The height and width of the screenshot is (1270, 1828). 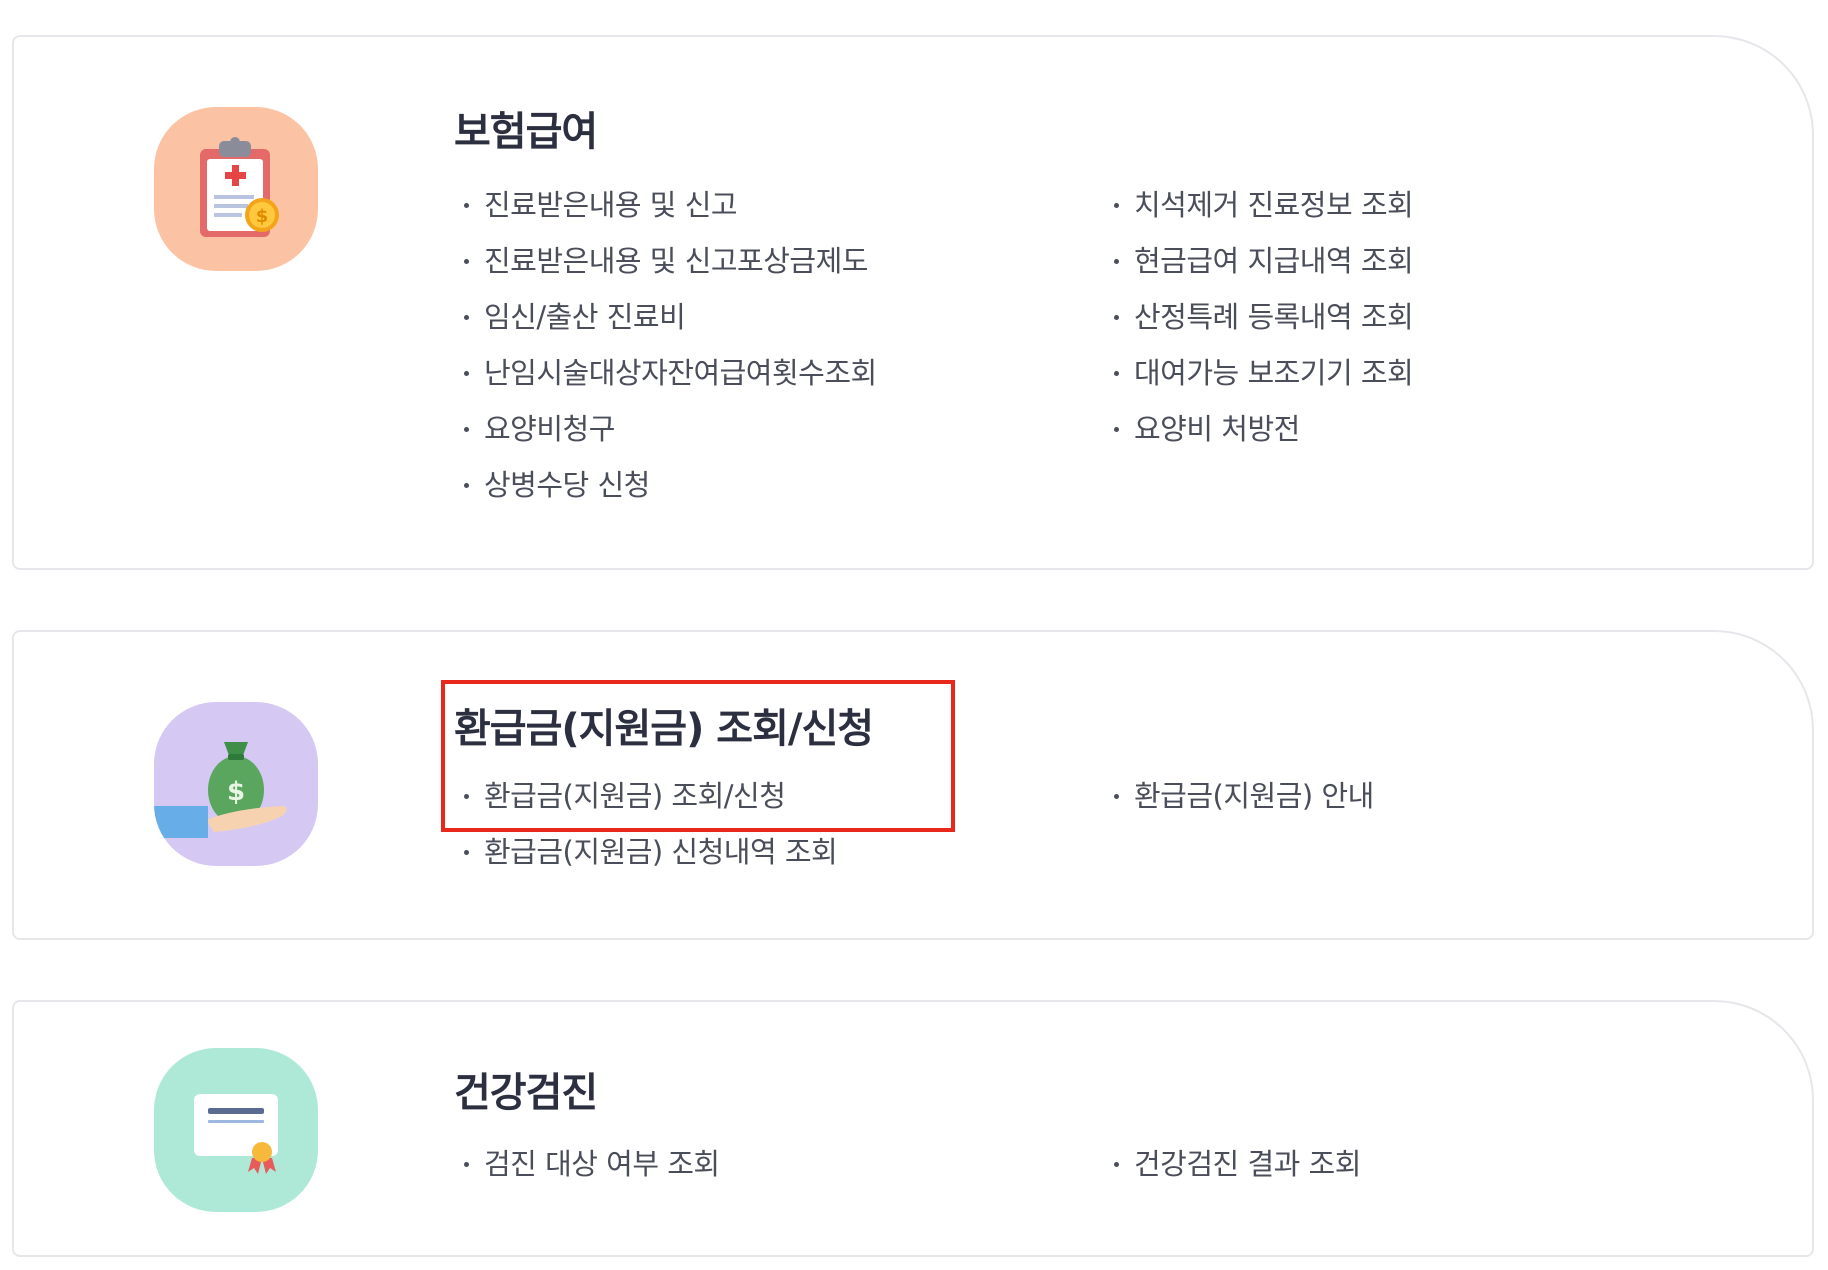 I want to click on link-refund-guide: 환급금(지원금) 안내, so click(x=1243, y=796).